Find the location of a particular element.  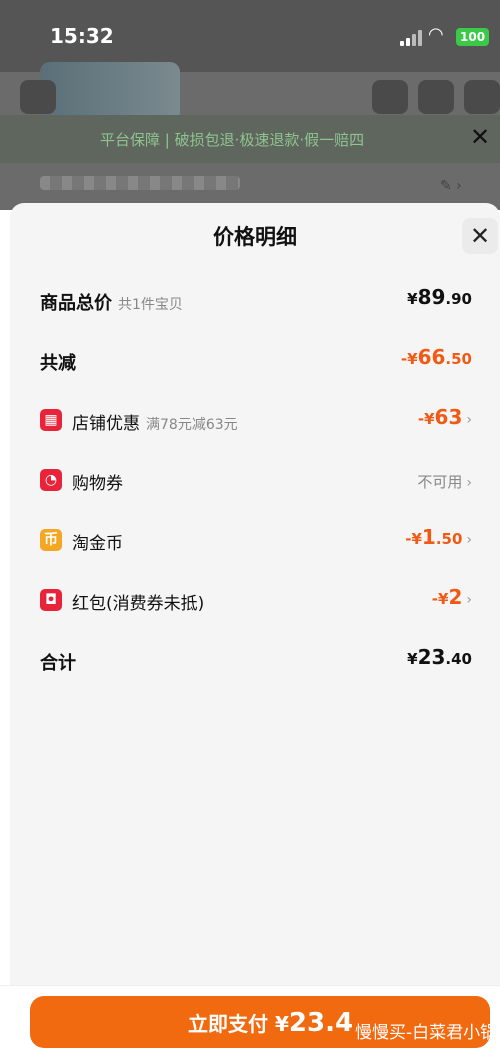

value-coupon: 不可用 is located at coordinates (440, 482).